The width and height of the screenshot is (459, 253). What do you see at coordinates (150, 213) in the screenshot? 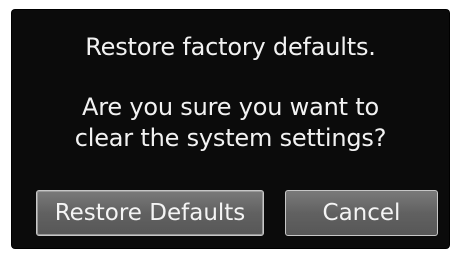
I see `restore-defaults-button: Restore Defaults` at bounding box center [150, 213].